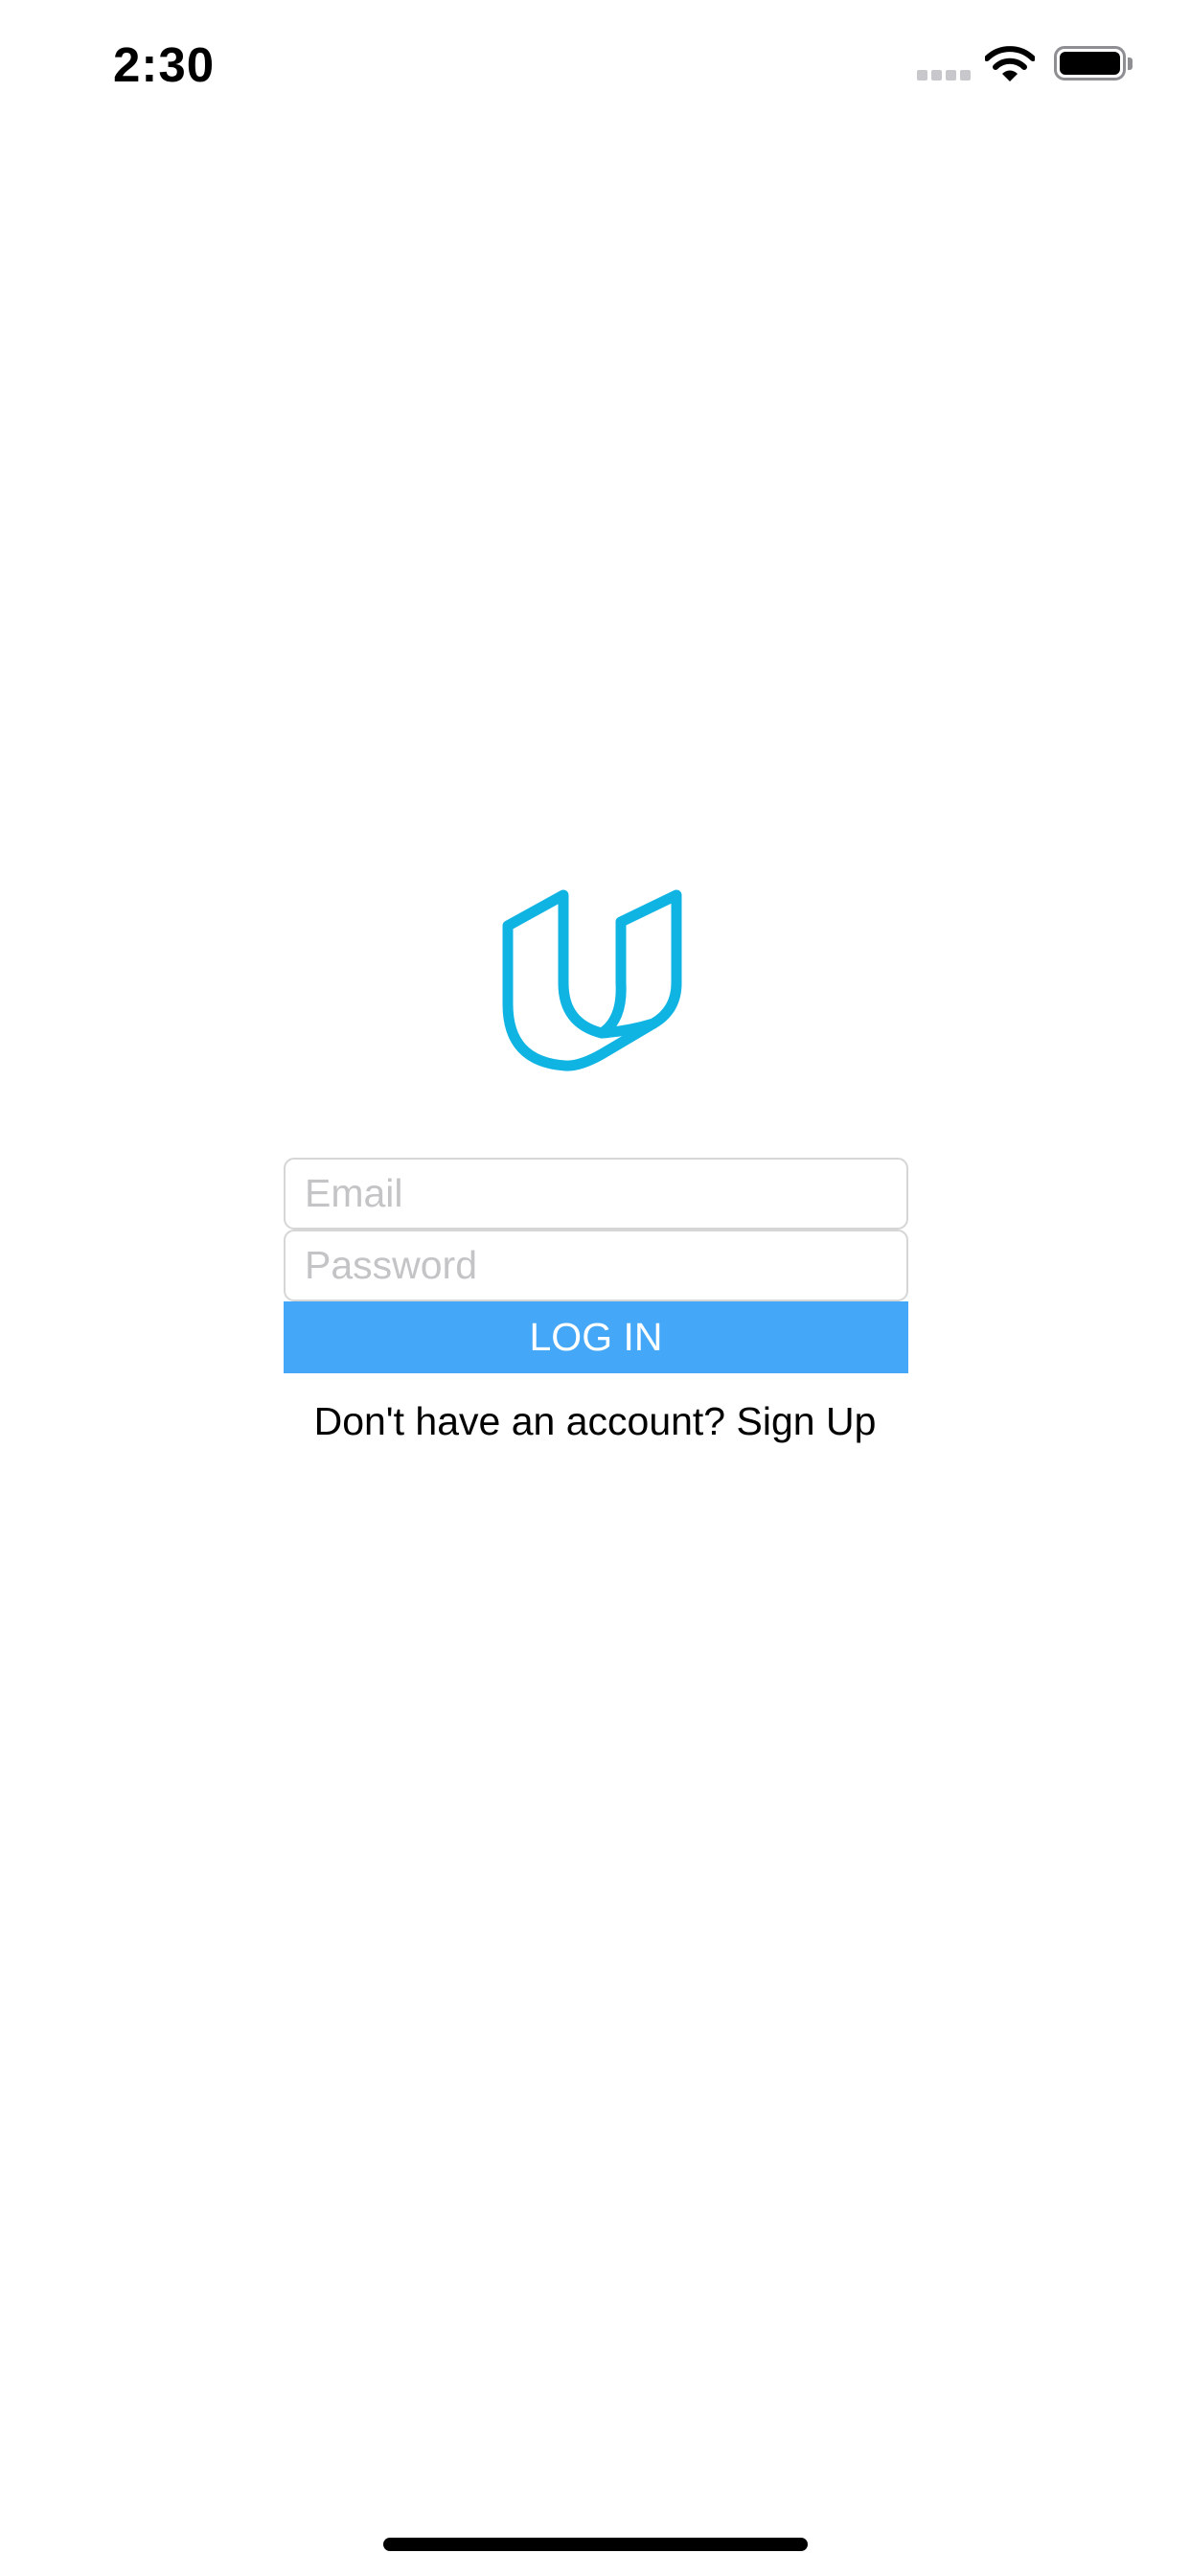 This screenshot has width=1190, height=2576. I want to click on email-field, so click(596, 1194).